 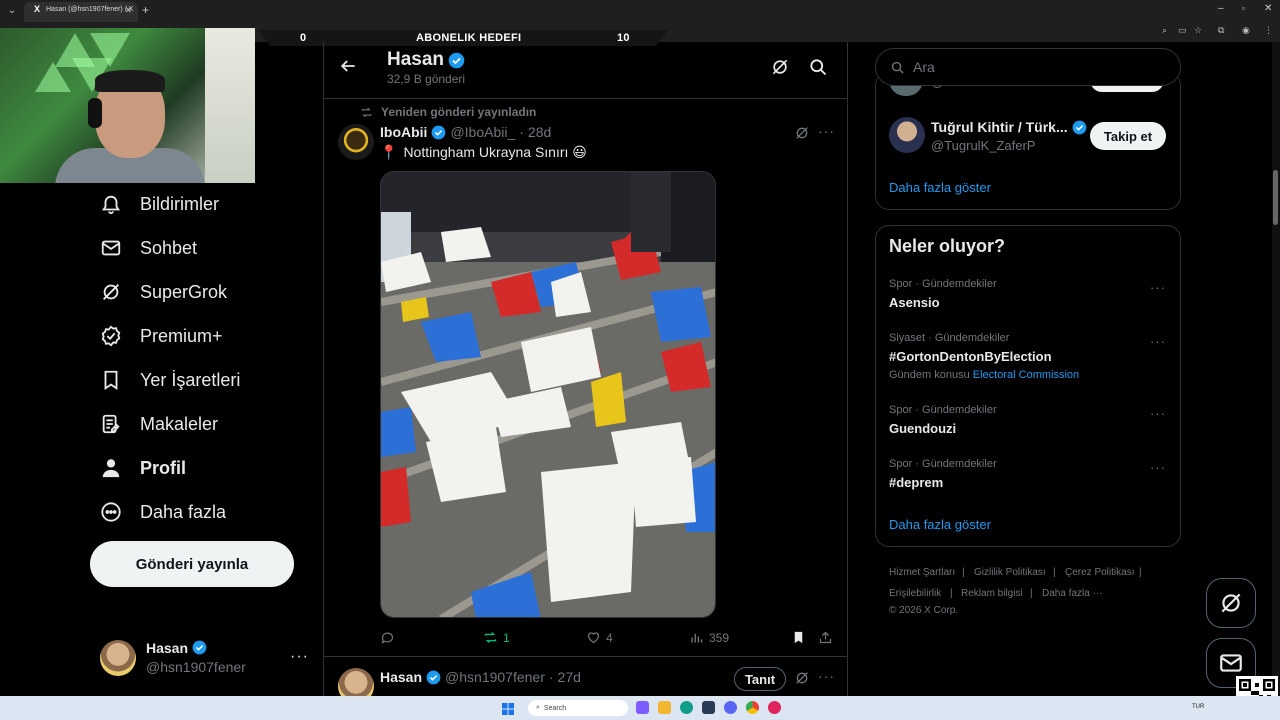 What do you see at coordinates (798, 637) in the screenshot?
I see `bookmark-button` at bounding box center [798, 637].